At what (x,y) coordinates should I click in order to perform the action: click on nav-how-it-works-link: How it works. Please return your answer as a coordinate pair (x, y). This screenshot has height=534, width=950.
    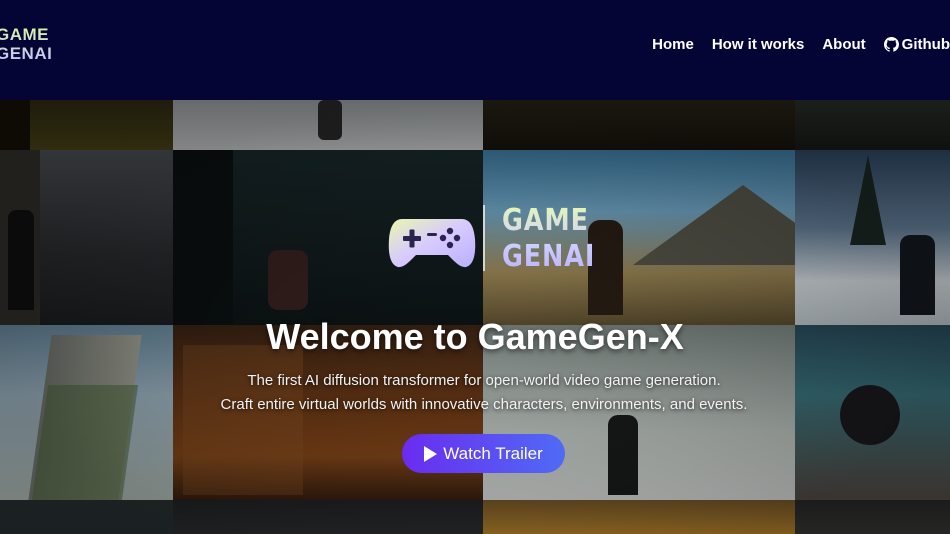
    Looking at the image, I should click on (758, 44).